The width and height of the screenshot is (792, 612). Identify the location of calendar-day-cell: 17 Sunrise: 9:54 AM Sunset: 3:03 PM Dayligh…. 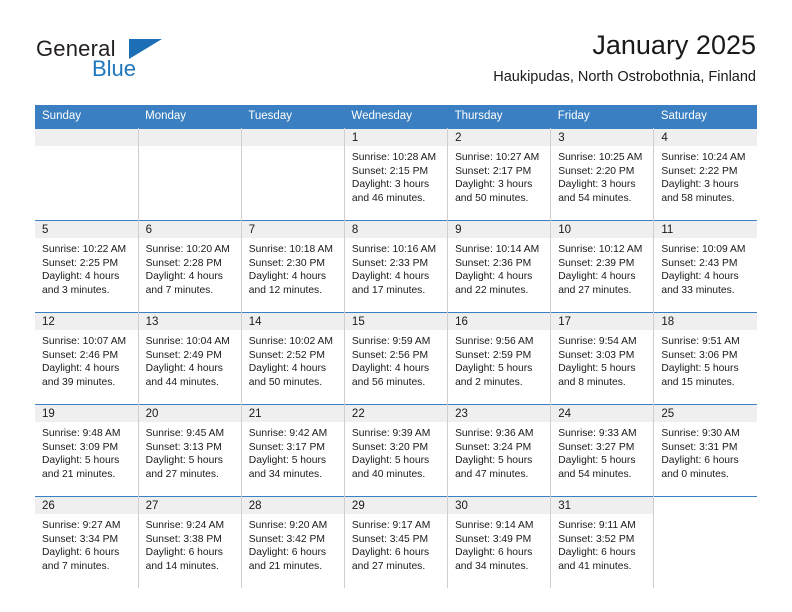
(602, 358).